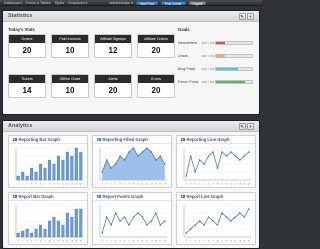 Image resolution: width=320 pixels, height=249 pixels. I want to click on tile-label: Orders, so click(27, 39).